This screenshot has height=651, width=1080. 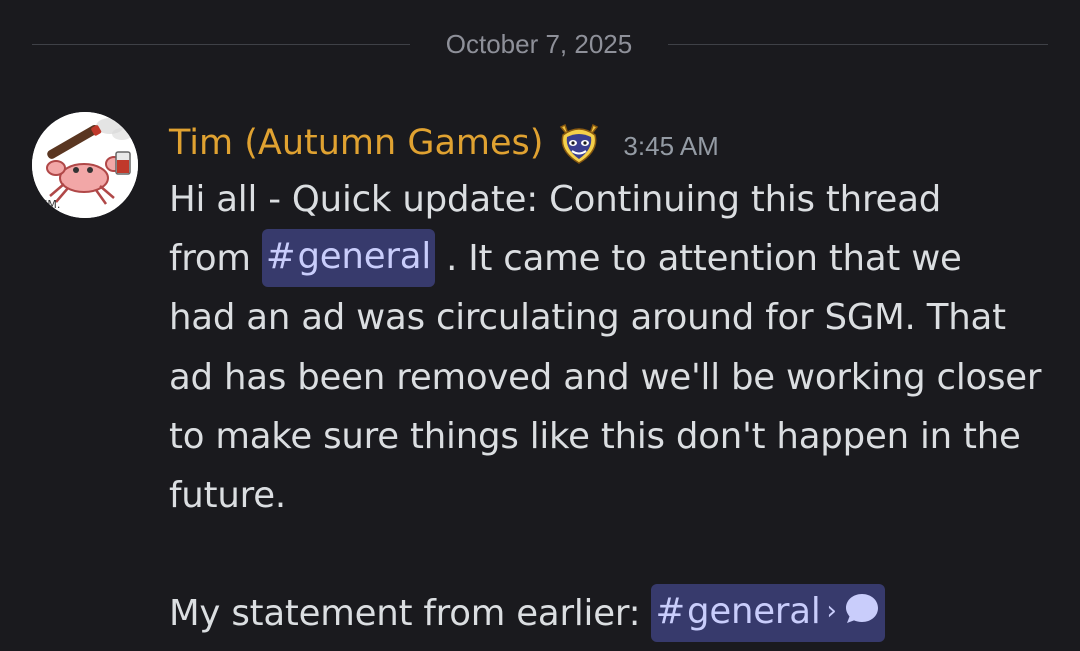 What do you see at coordinates (356, 143) in the screenshot?
I see `author-name: Tim (Autumn Games)` at bounding box center [356, 143].